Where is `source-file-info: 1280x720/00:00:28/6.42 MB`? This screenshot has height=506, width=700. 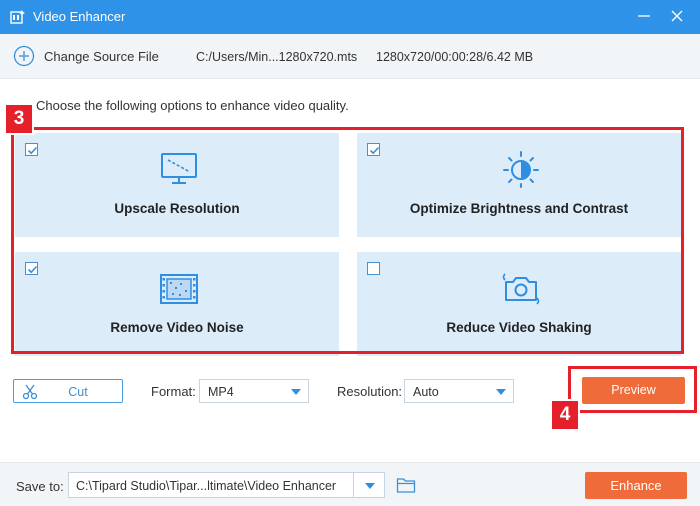 source-file-info: 1280x720/00:00:28/6.42 MB is located at coordinates (455, 57).